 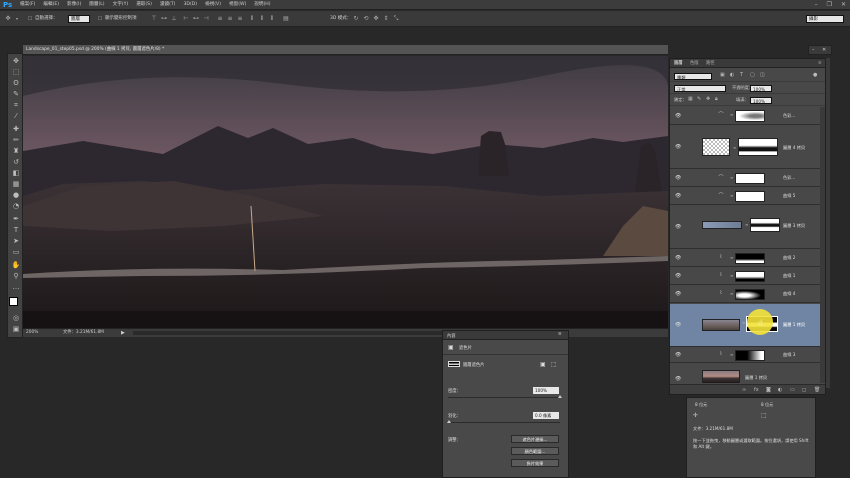 What do you see at coordinates (815, 75) in the screenshot?
I see `filter-toggle-icon: ●` at bounding box center [815, 75].